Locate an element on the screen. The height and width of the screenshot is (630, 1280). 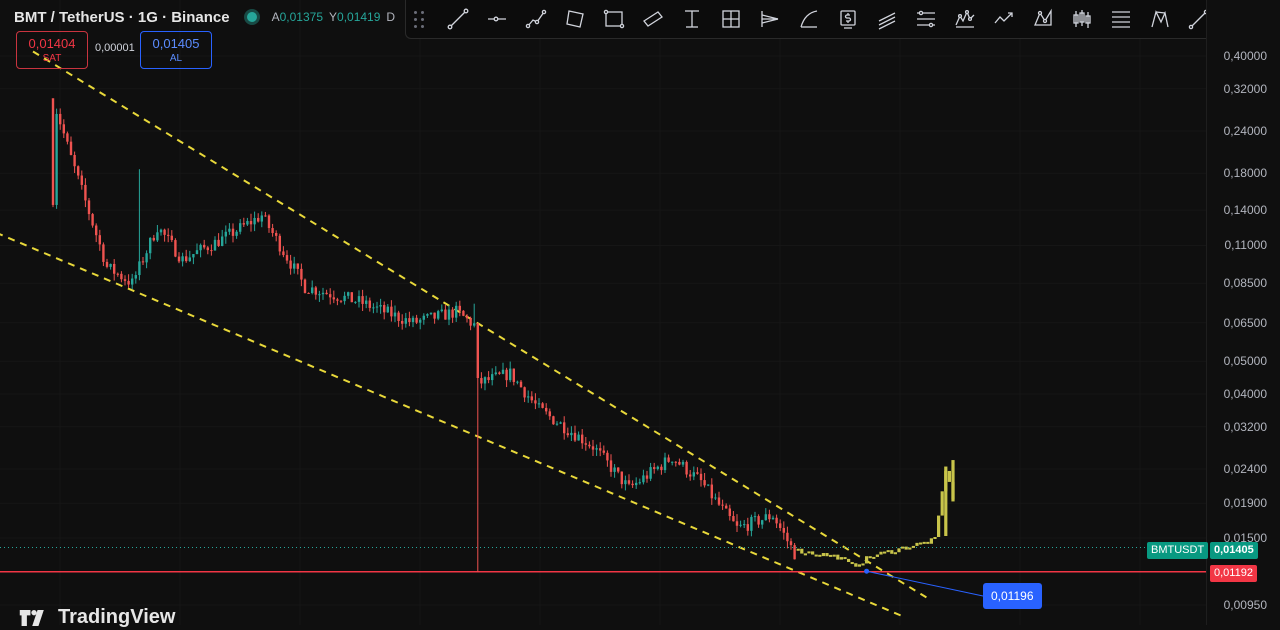
rotated-rectangle-icon is located at coordinates (574, 19).